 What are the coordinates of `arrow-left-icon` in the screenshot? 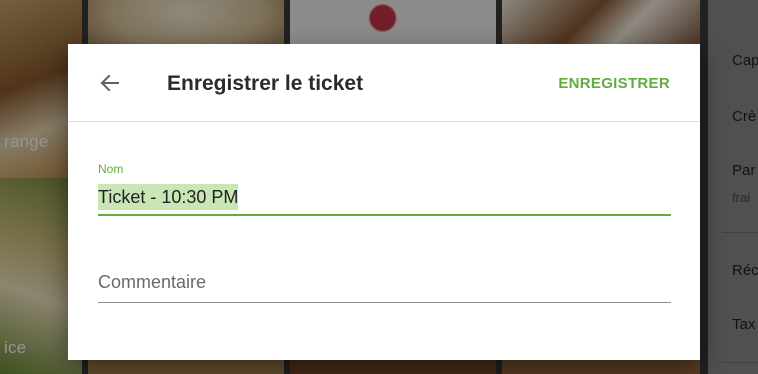 It's located at (109, 83).